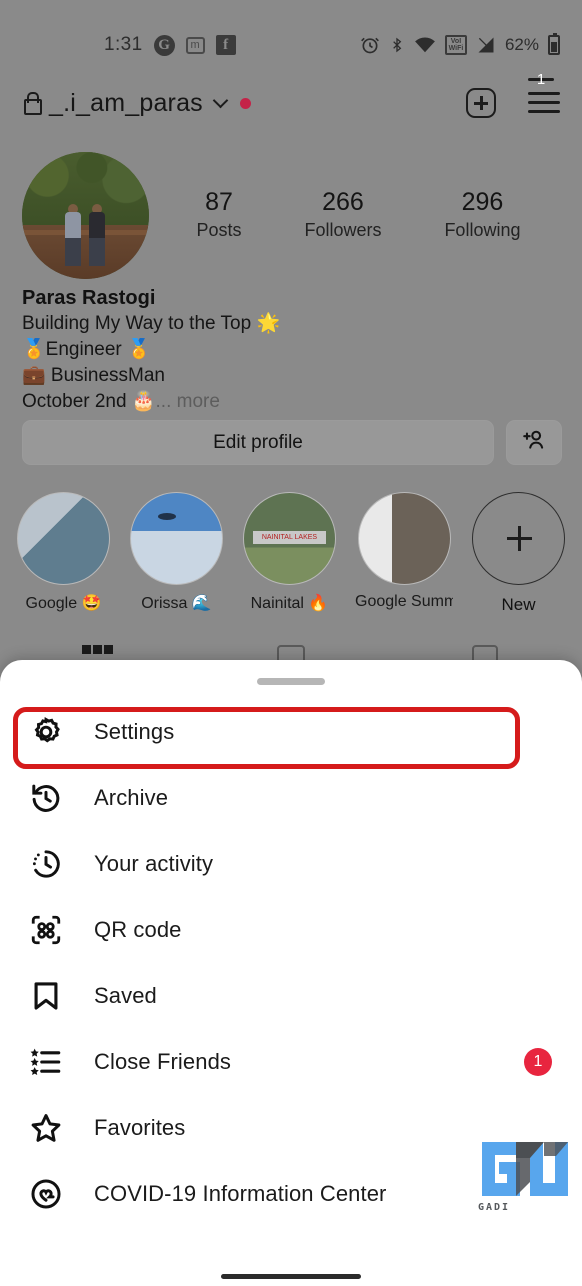  I want to click on menu-badge: 1, so click(541, 79).